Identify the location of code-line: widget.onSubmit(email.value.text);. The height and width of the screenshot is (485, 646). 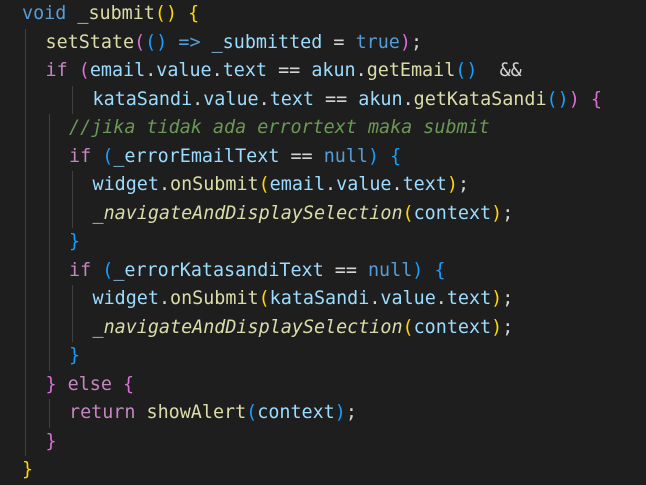
(323, 185).